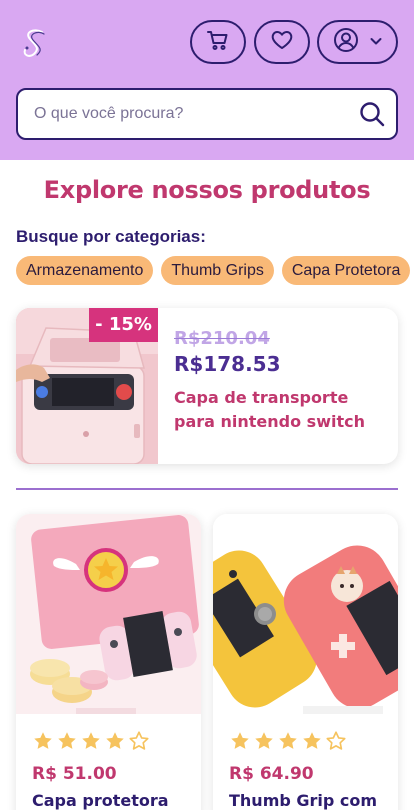  I want to click on page-title: Explore nossos produtos, so click(207, 190).